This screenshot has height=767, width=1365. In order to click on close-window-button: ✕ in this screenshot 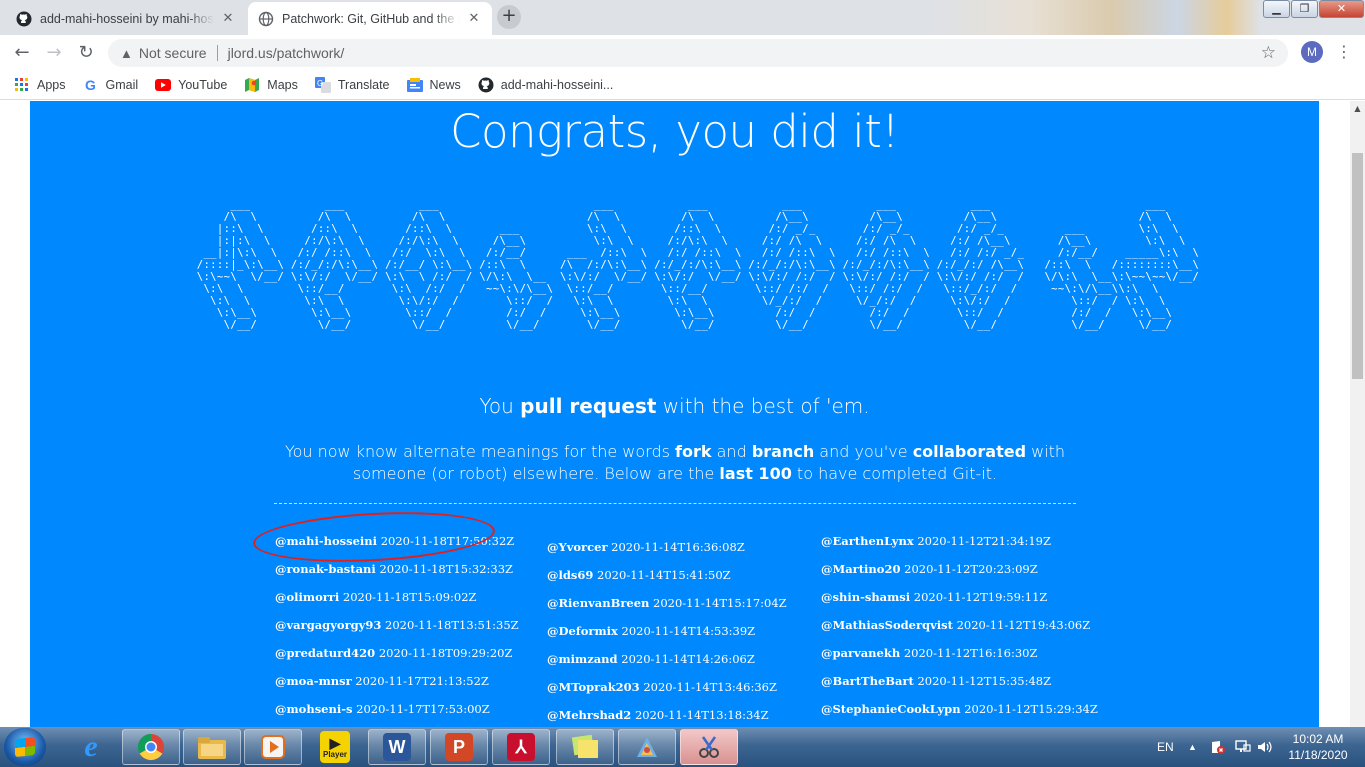, I will do `click(1341, 9)`.